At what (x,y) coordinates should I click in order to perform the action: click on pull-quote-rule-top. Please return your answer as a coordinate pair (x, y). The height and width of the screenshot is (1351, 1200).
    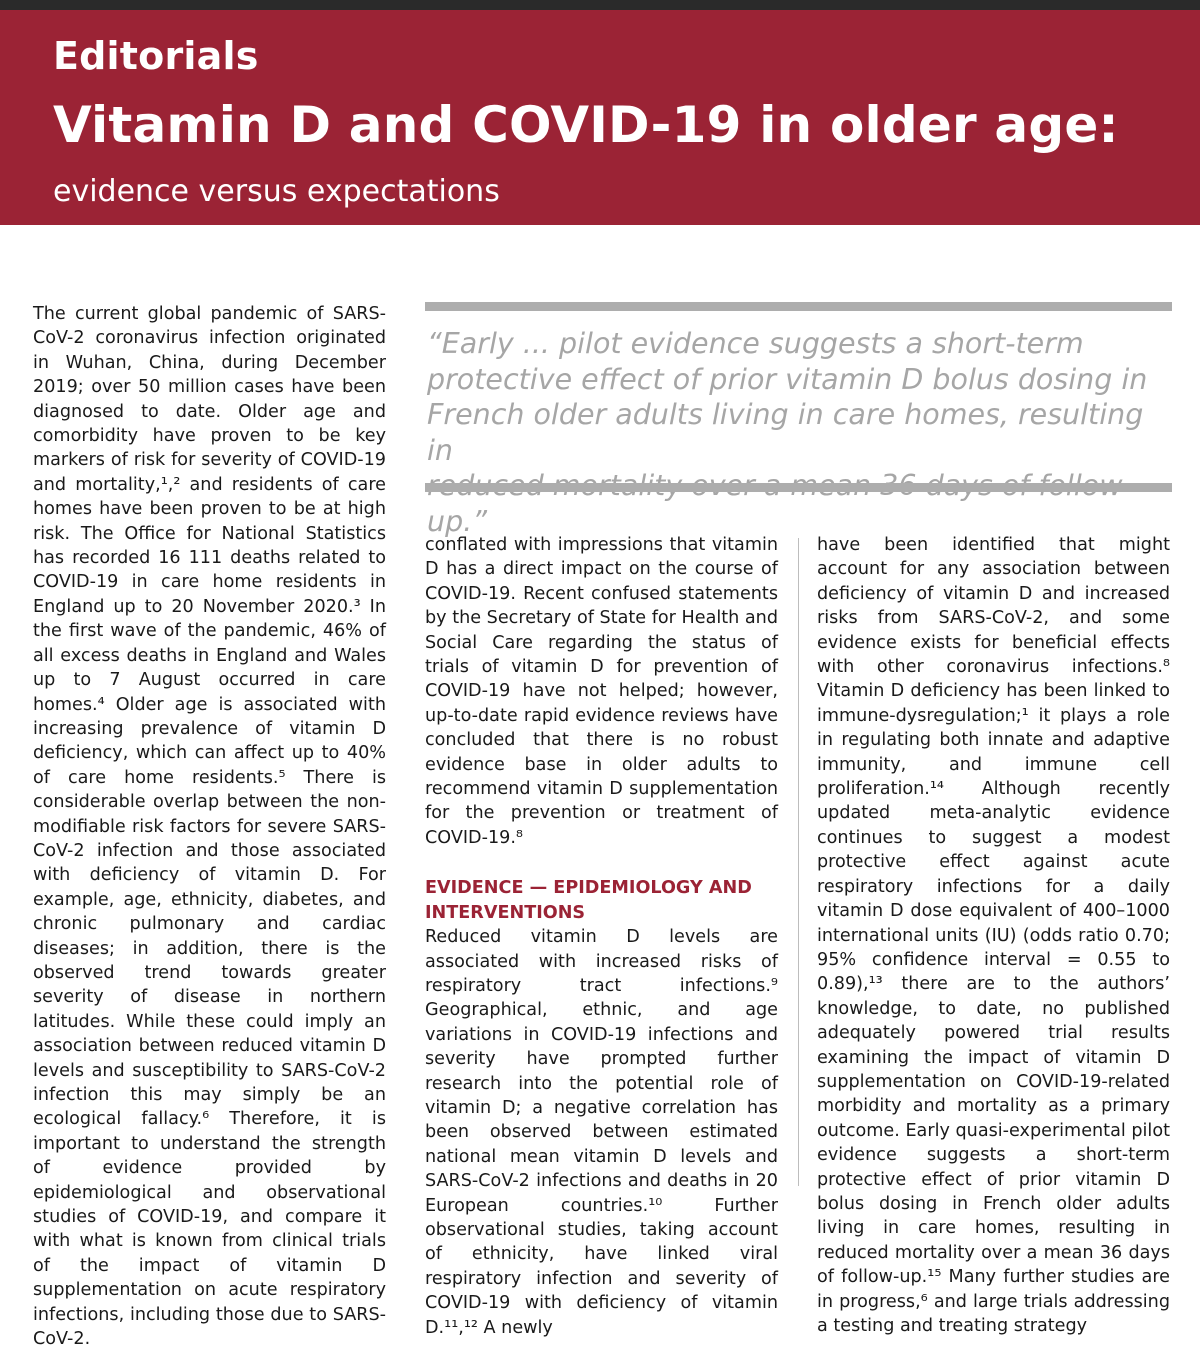
    Looking at the image, I should click on (798, 306).